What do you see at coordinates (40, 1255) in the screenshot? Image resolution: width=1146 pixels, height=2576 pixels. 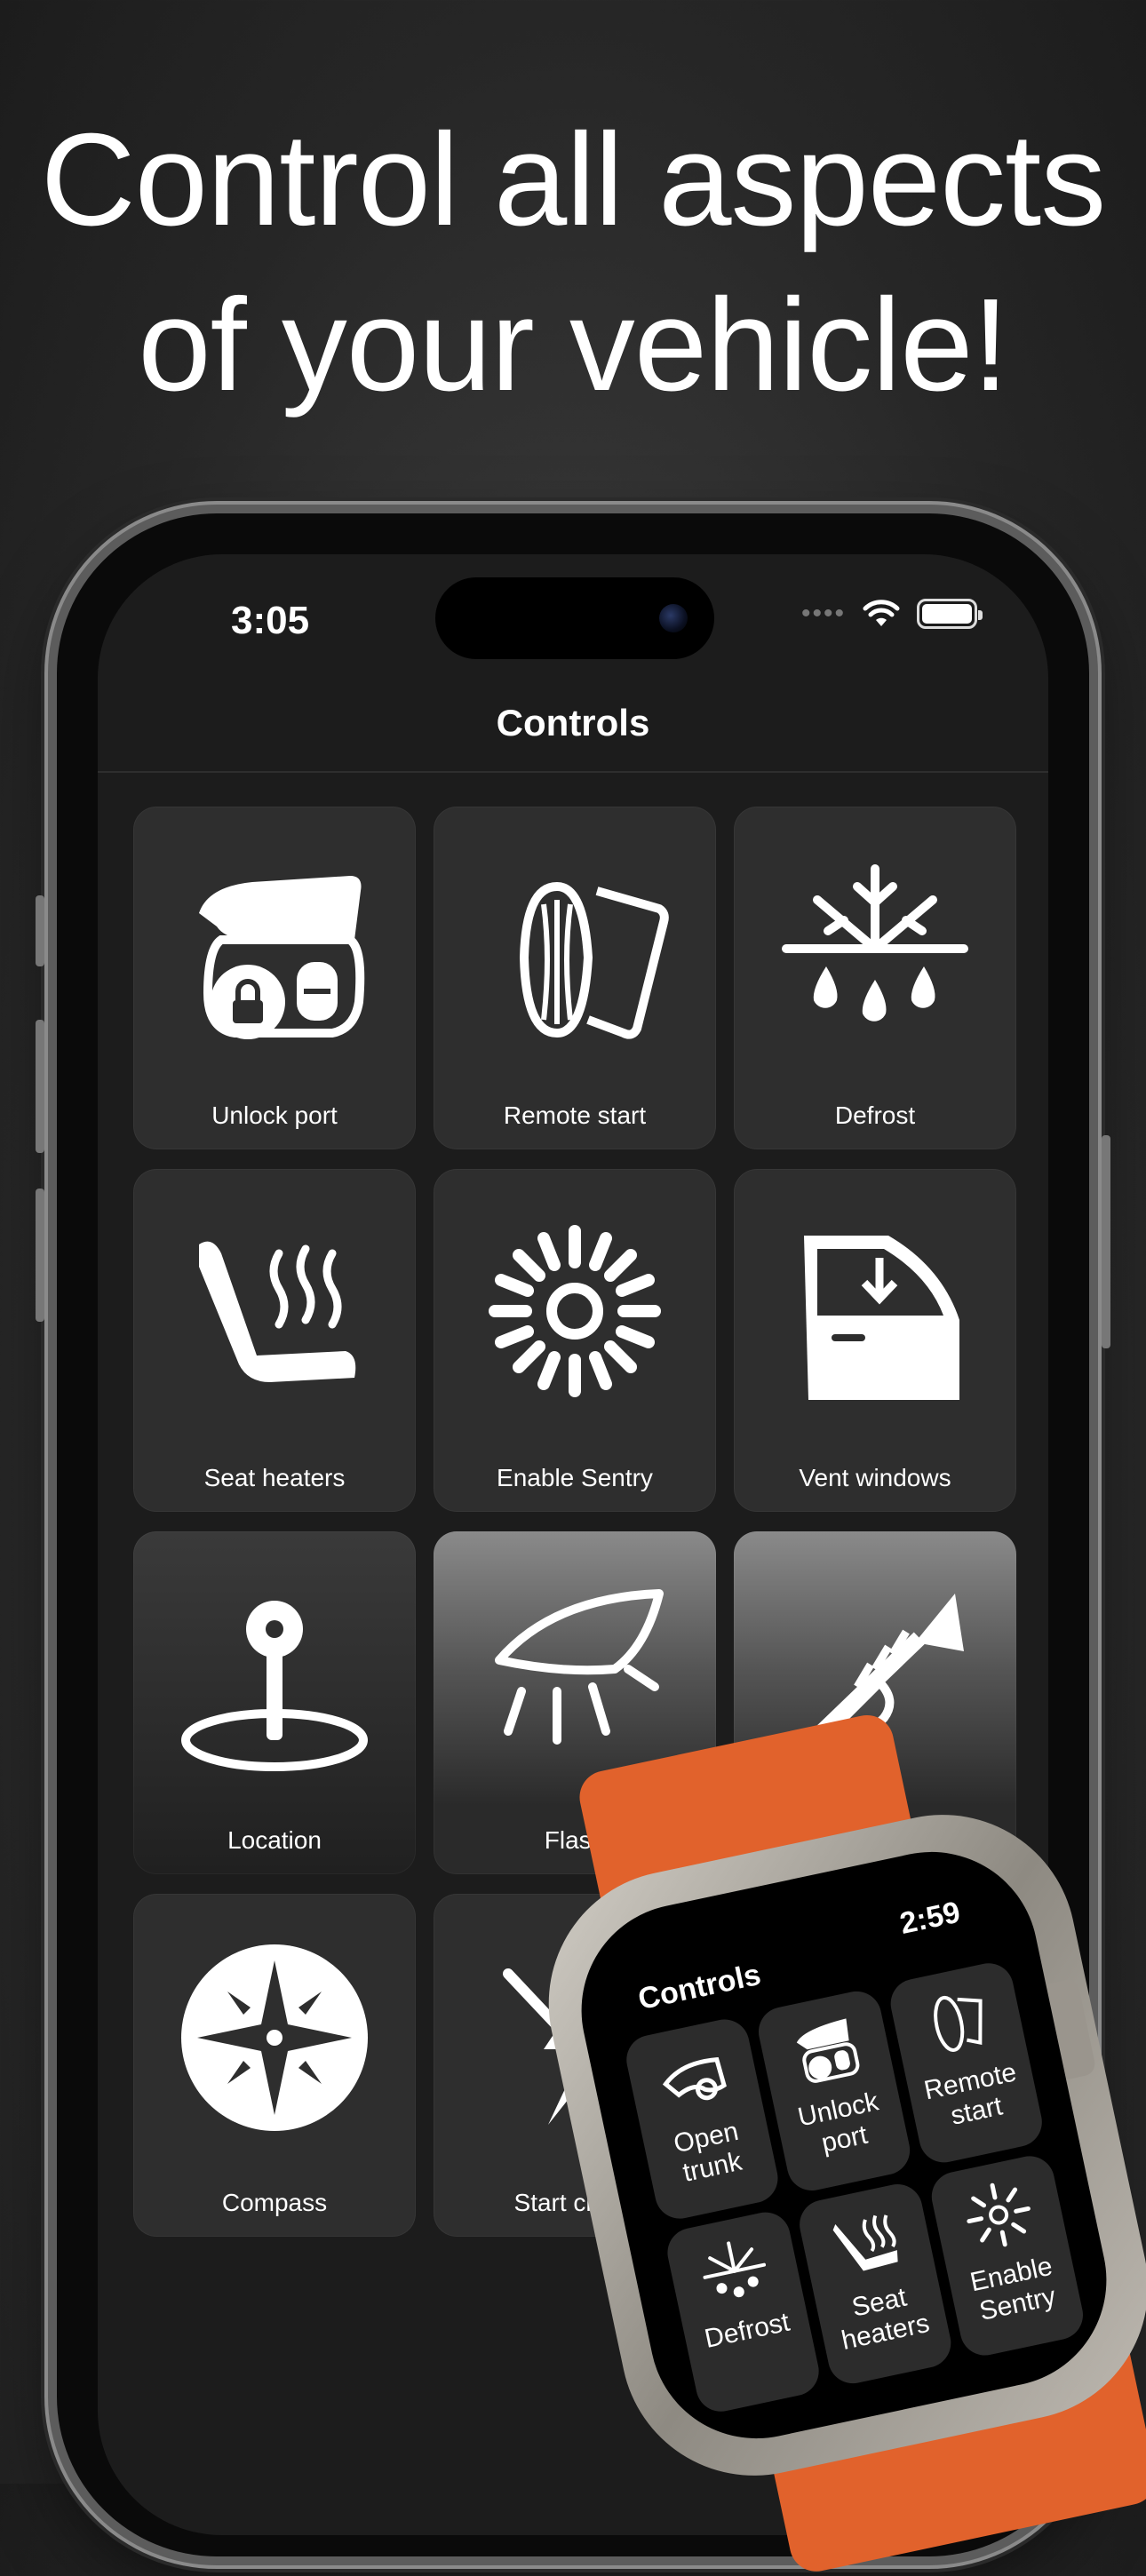 I see `volume-down-button` at bounding box center [40, 1255].